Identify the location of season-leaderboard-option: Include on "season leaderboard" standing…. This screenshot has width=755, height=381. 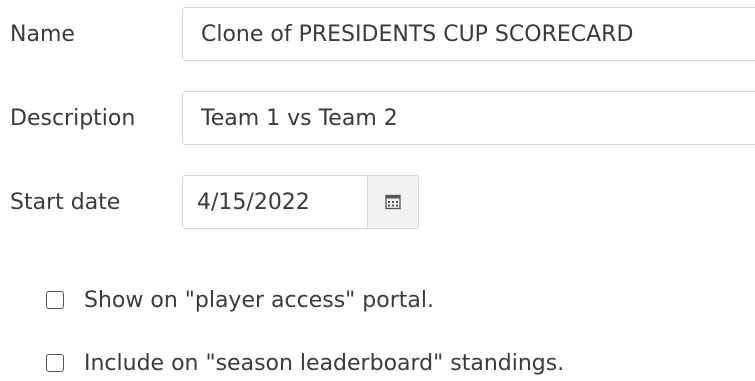
(305, 363).